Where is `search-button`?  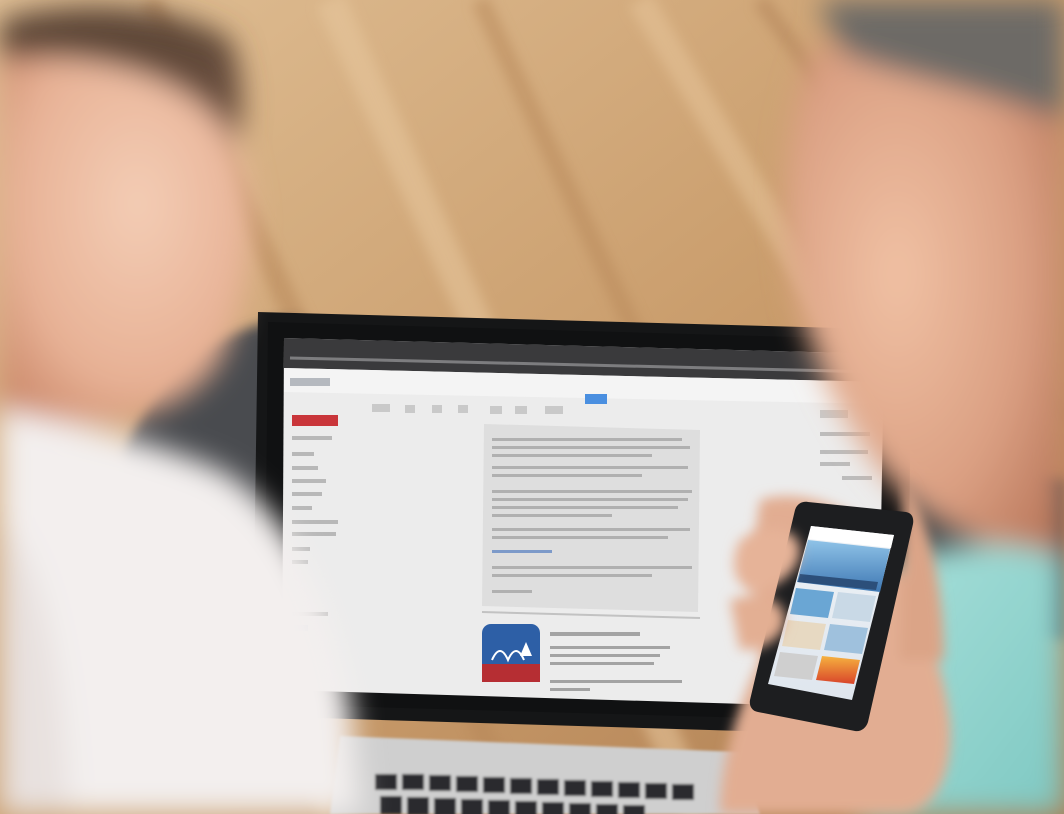
search-button is located at coordinates (596, 399).